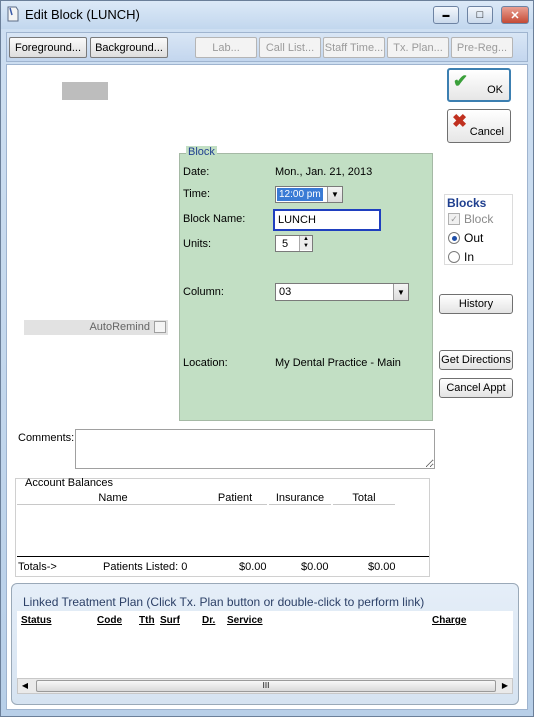  I want to click on insurance-total: $0.00, so click(315, 567).